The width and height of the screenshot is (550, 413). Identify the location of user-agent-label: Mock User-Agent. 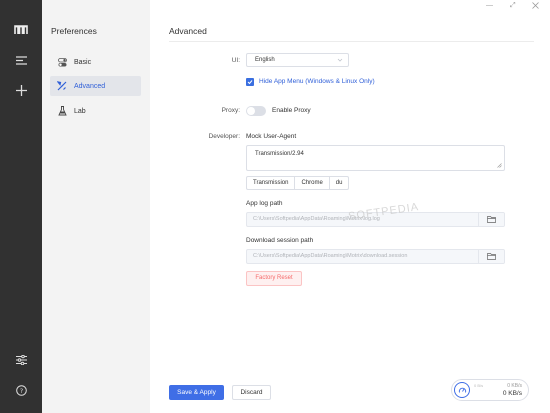
(271, 136).